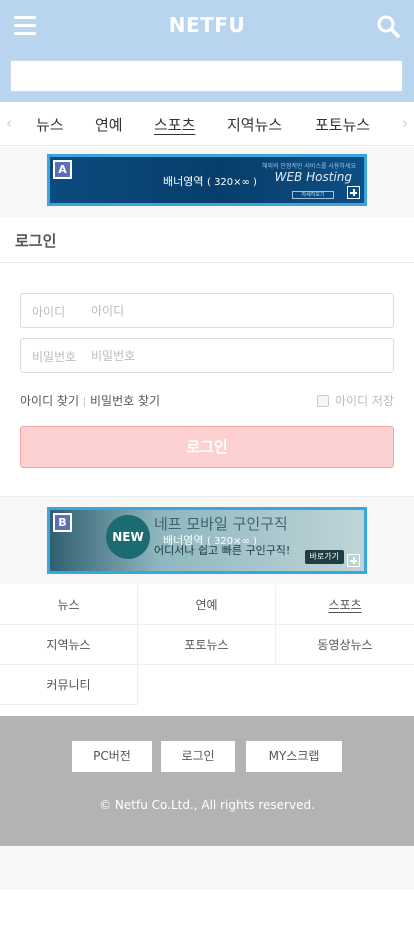 The height and width of the screenshot is (927, 414). I want to click on menu-item-local-news: 지역뉴스, so click(69, 645).